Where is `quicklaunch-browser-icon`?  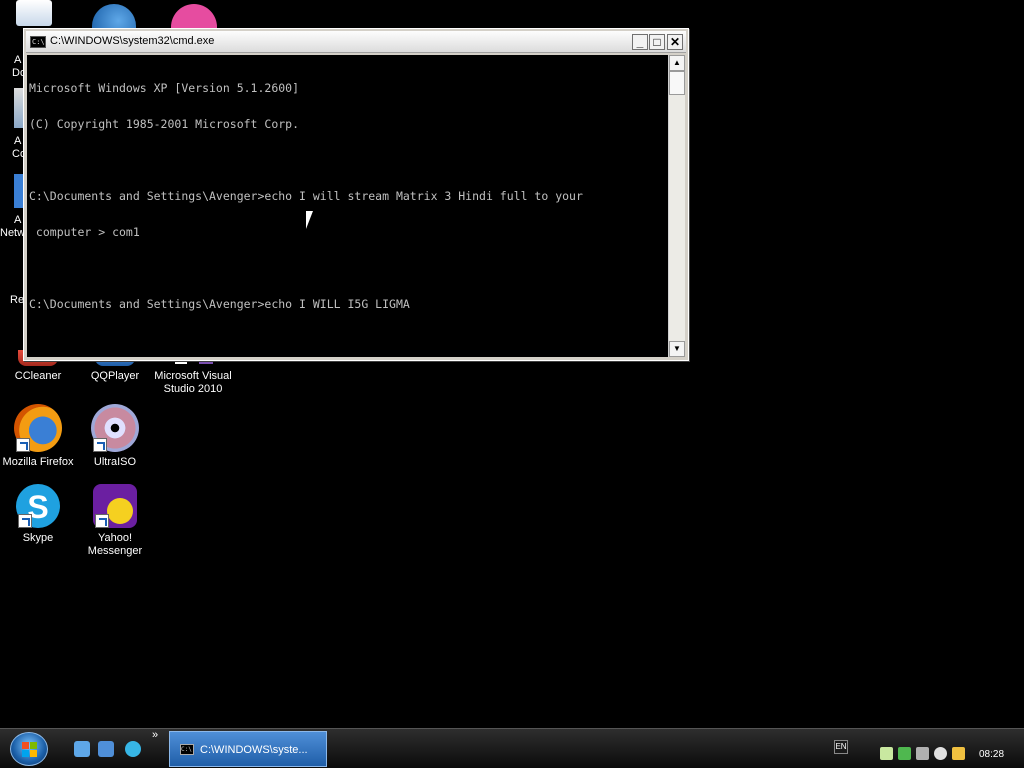
quicklaunch-browser-icon is located at coordinates (133, 749).